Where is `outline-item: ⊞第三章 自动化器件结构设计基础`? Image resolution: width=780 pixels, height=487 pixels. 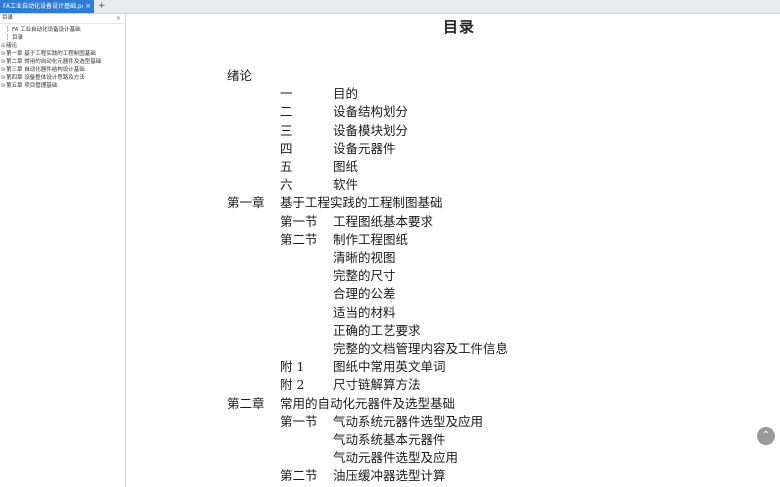
outline-item: ⊞第三章 自动化器件结构设计基础 is located at coordinates (62, 70).